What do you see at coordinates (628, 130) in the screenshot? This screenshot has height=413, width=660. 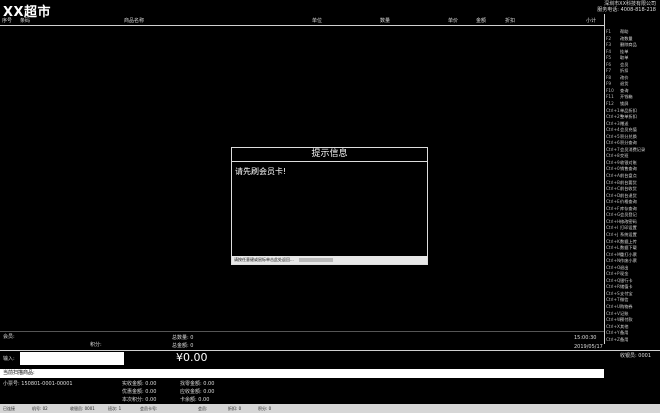 I see `function-key-label: 会员充值` at bounding box center [628, 130].